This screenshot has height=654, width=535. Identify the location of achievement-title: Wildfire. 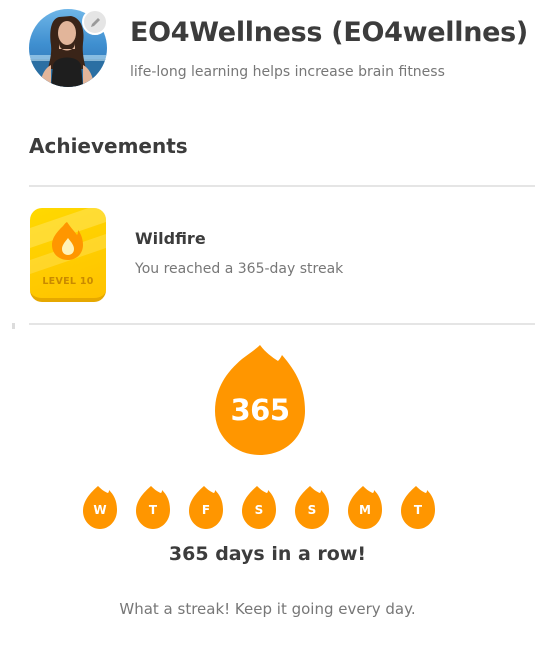
(170, 238).